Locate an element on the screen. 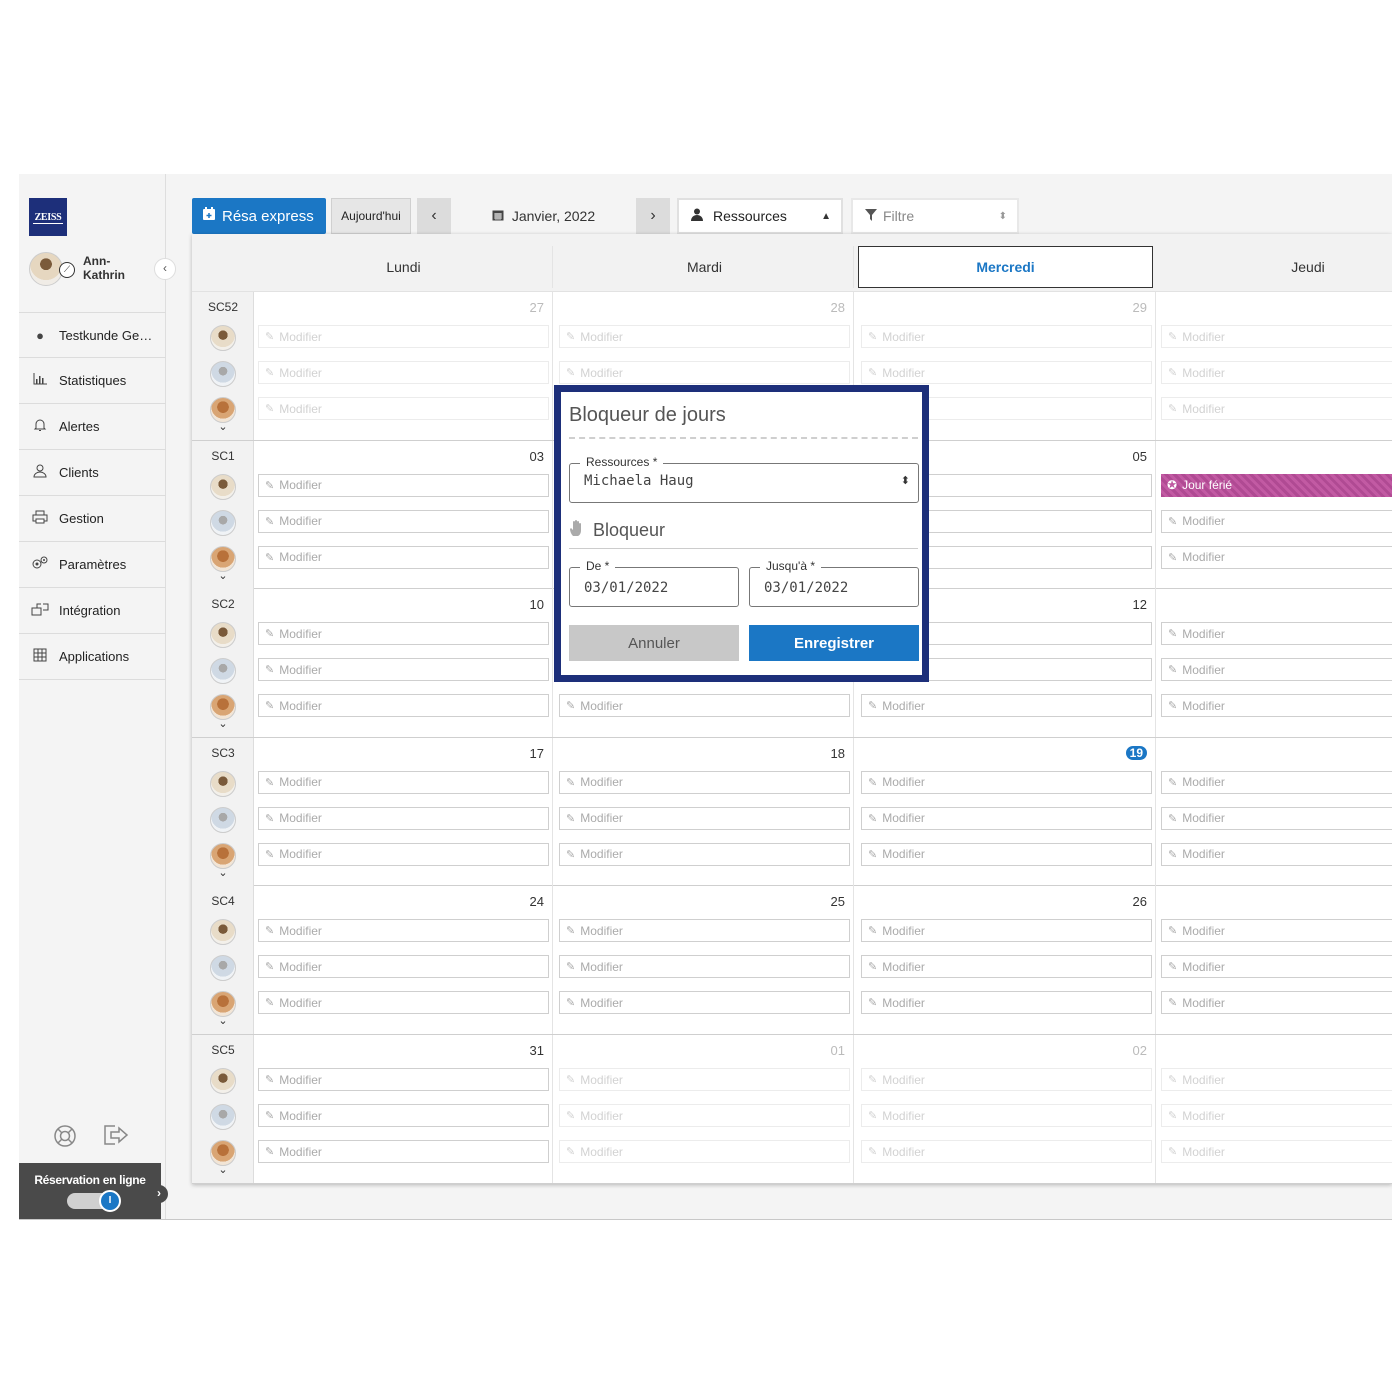 The width and height of the screenshot is (1392, 1392). sidebar-item-statistiques: Statistiques is located at coordinates (92, 381).